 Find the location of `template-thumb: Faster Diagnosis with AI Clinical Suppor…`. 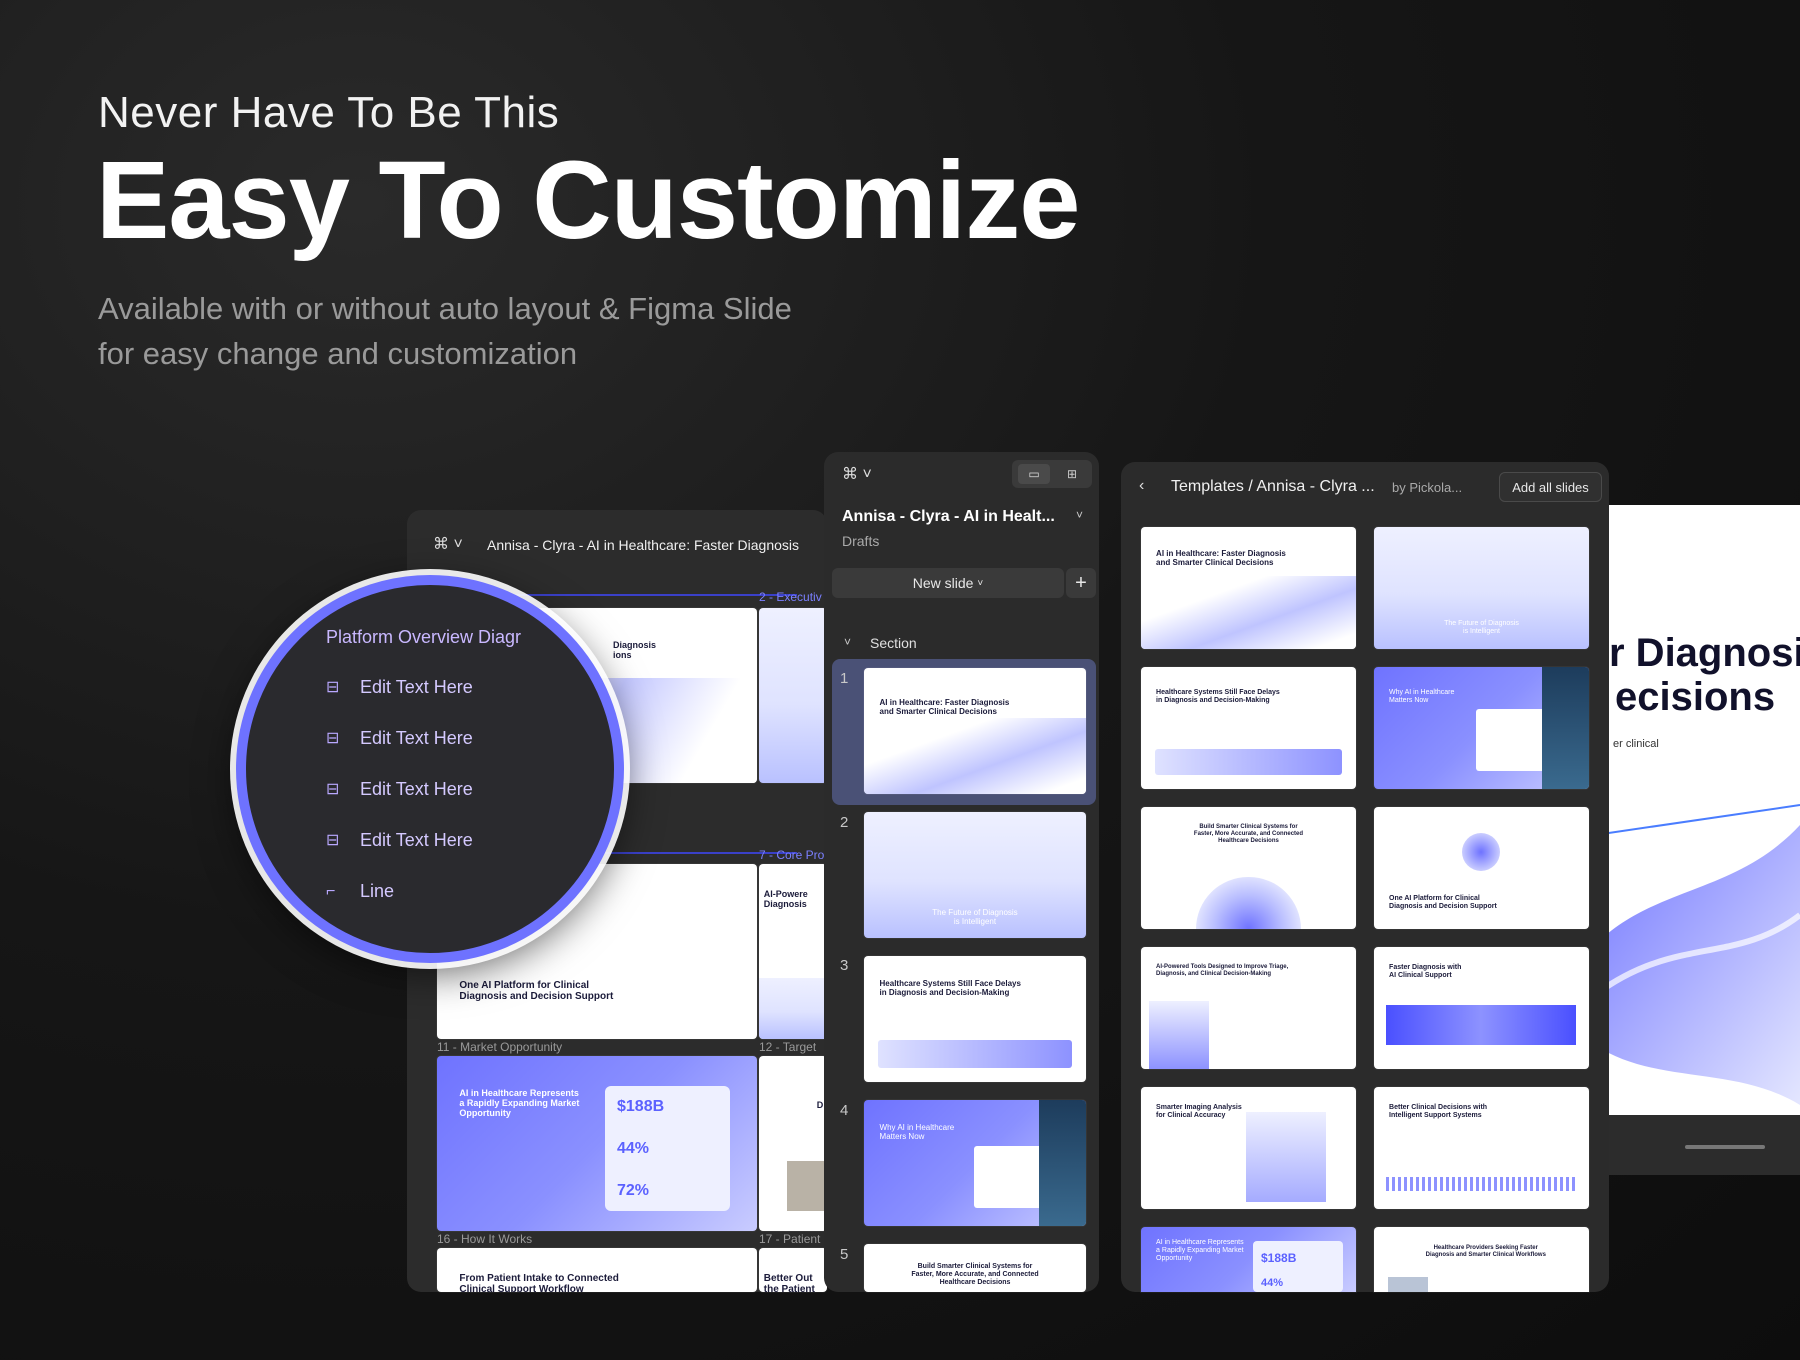

template-thumb: Faster Diagnosis with AI Clinical Suppor… is located at coordinates (1481, 1008).